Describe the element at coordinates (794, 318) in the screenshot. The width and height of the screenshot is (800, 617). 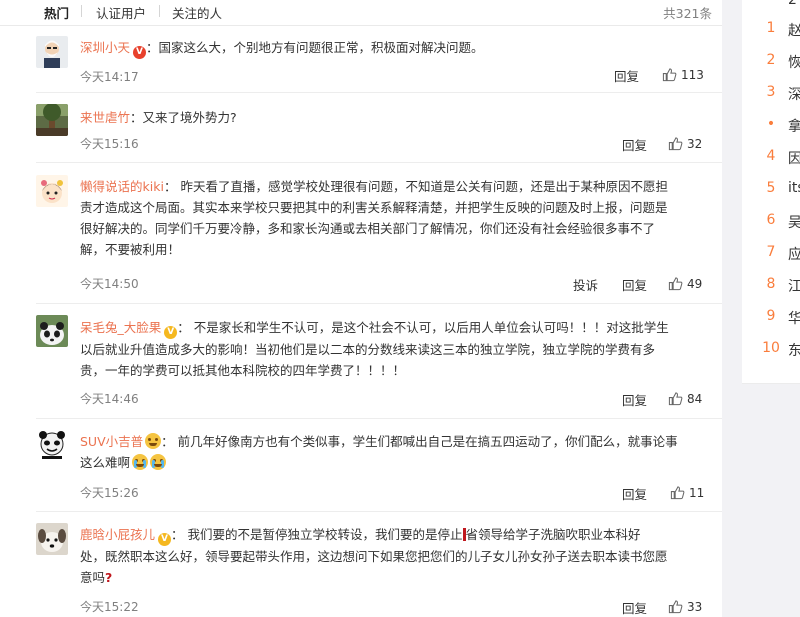
I see `hot-search-text: 华` at that location.